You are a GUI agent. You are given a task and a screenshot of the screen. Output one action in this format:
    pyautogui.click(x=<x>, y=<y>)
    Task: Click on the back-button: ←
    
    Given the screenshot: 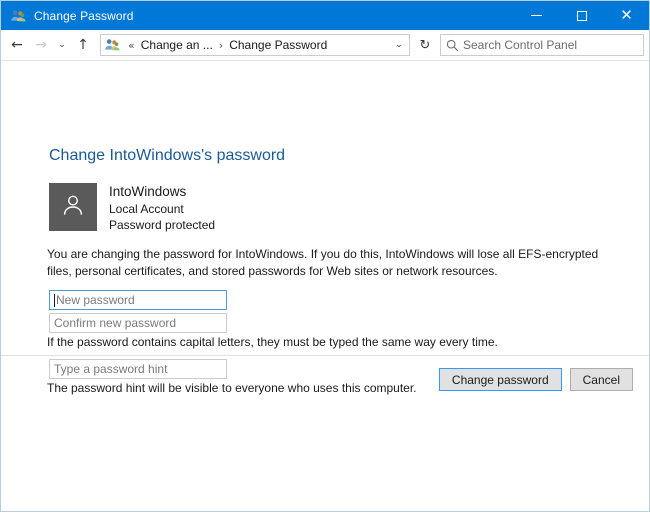 What is the action you would take?
    pyautogui.click(x=17, y=45)
    